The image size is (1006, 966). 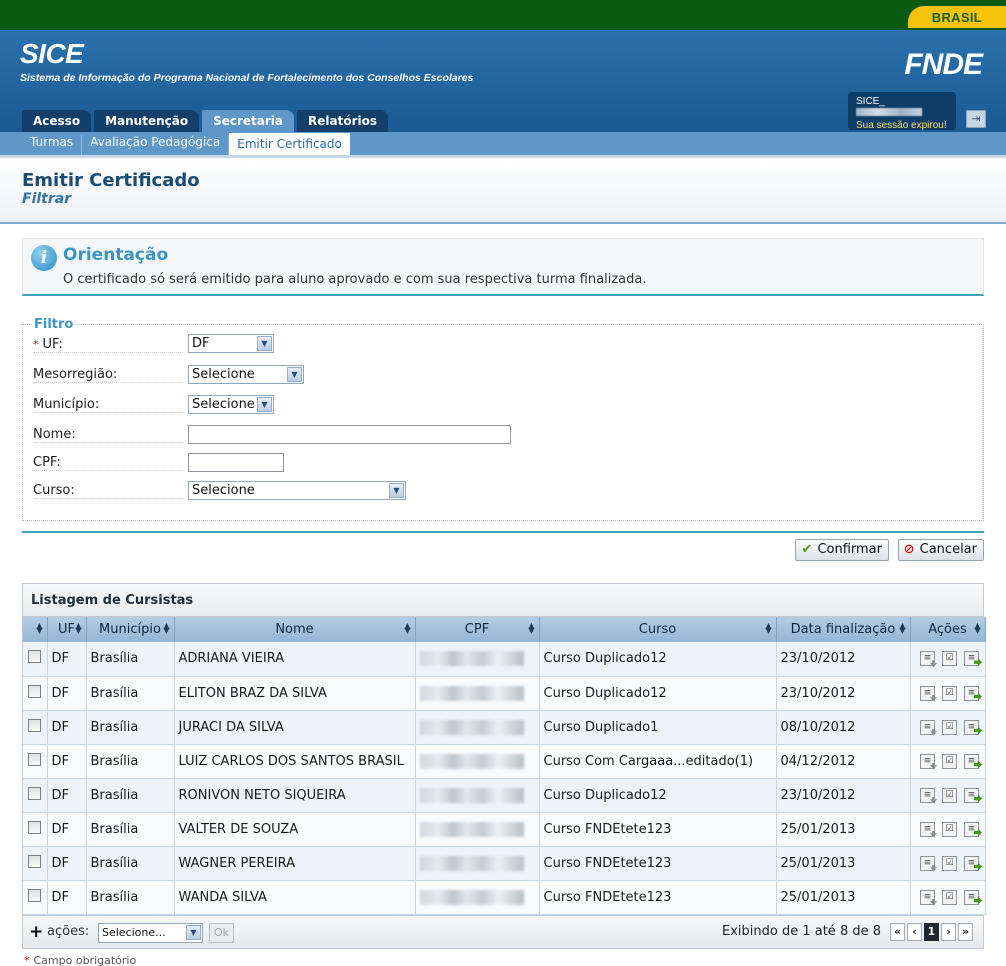 I want to click on pager-next: ›, so click(x=948, y=931).